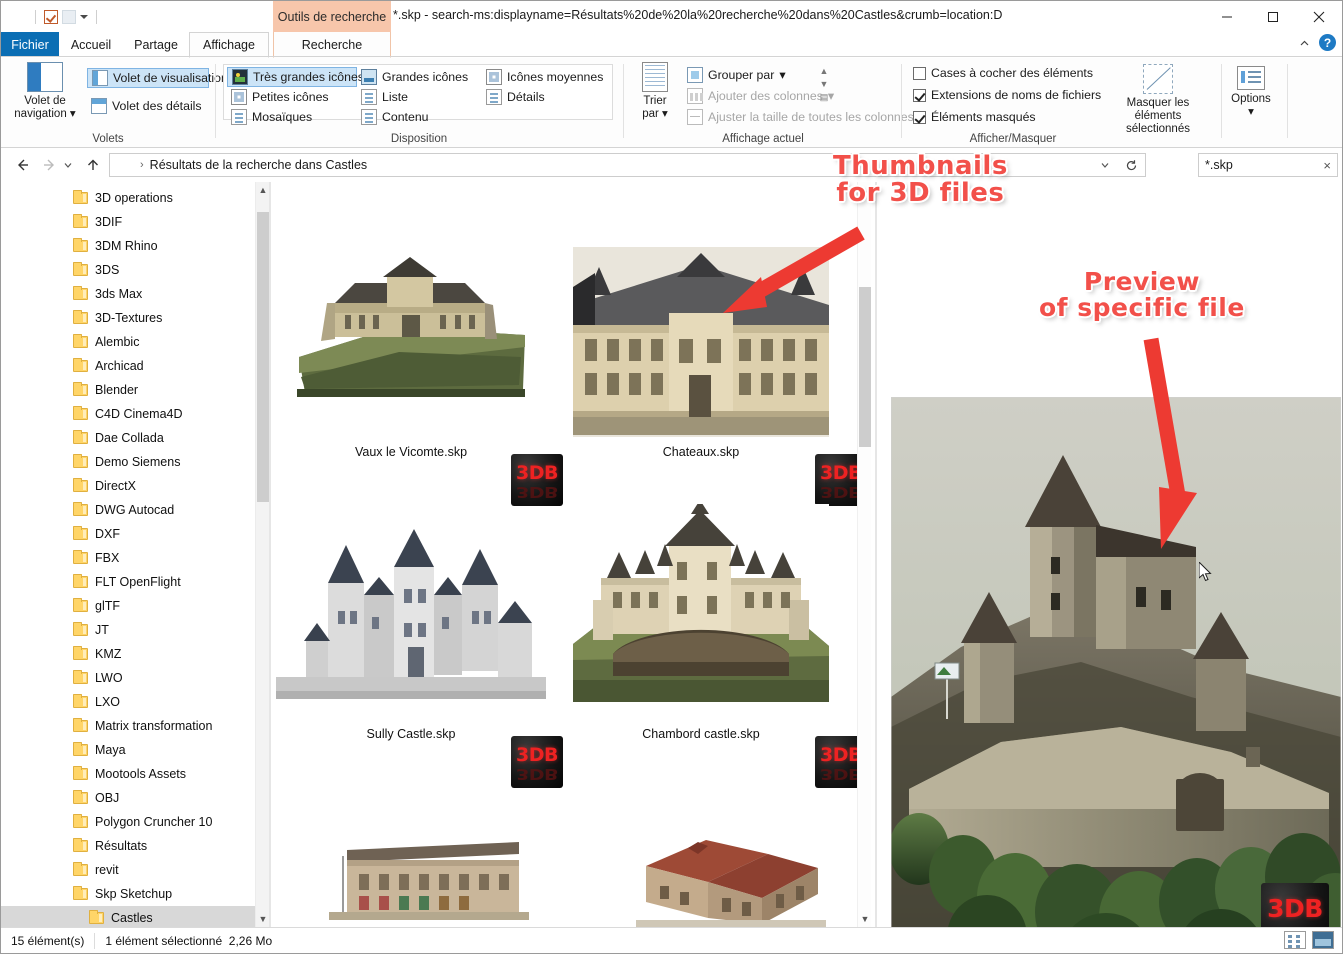 This screenshot has width=1343, height=954. What do you see at coordinates (135, 534) in the screenshot?
I see `sidebar-item: DXF` at bounding box center [135, 534].